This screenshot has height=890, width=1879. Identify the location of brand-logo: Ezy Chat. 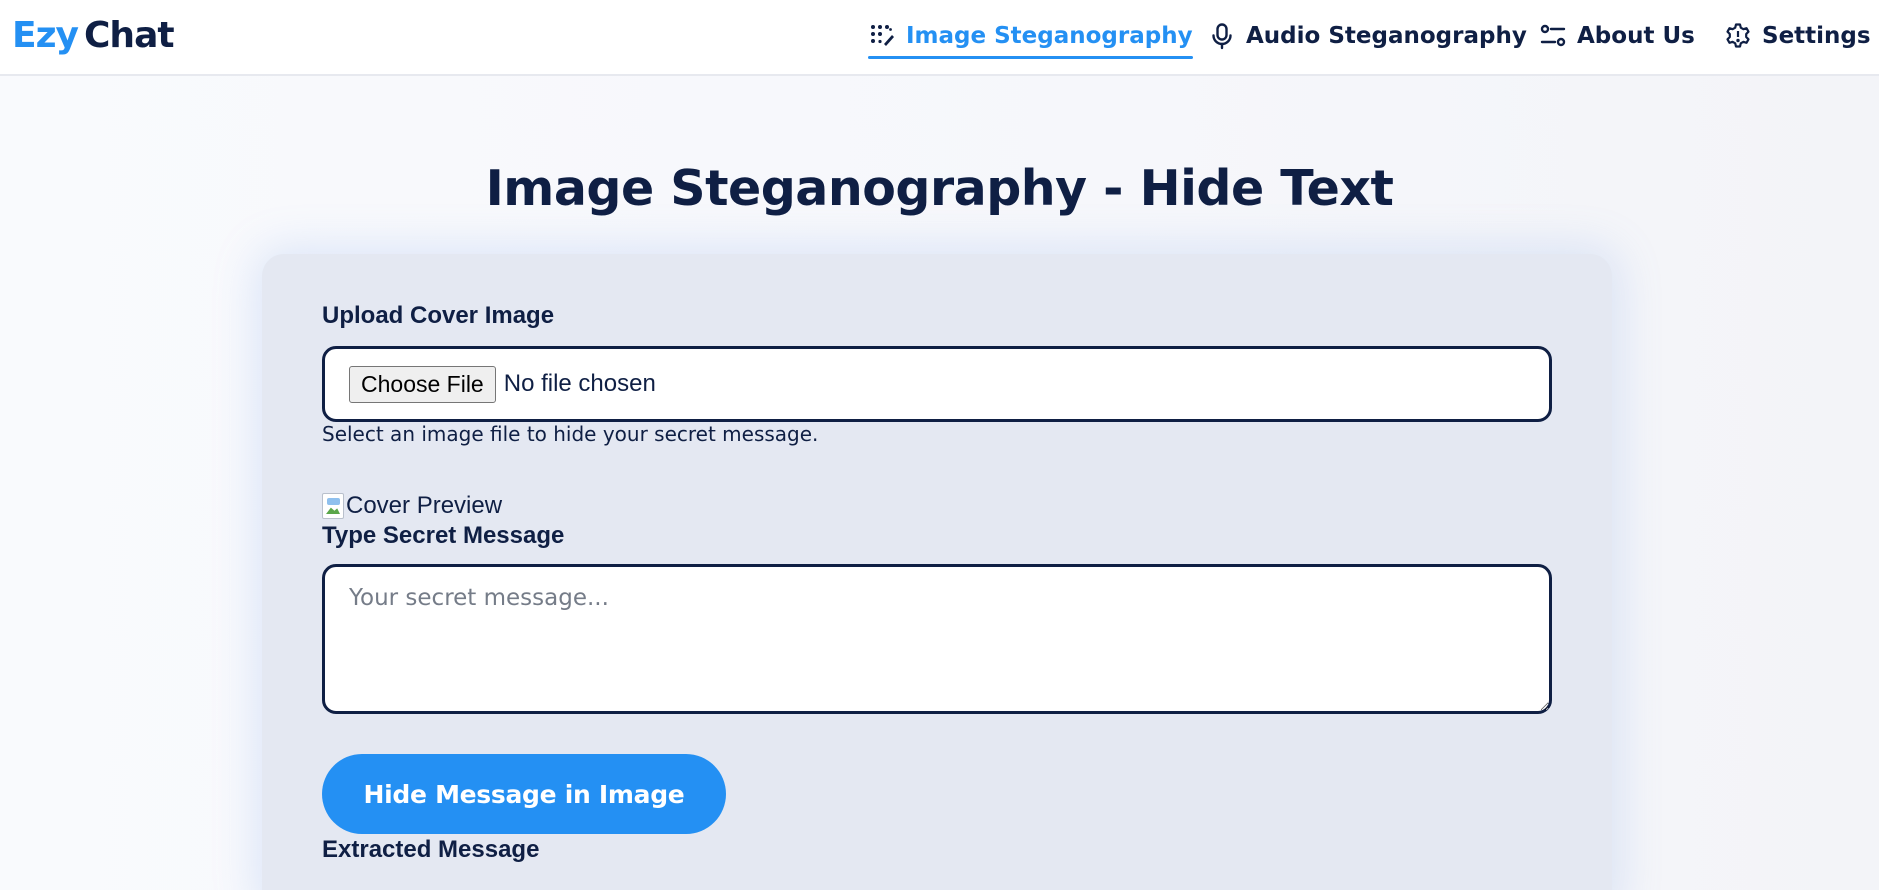
(93, 36).